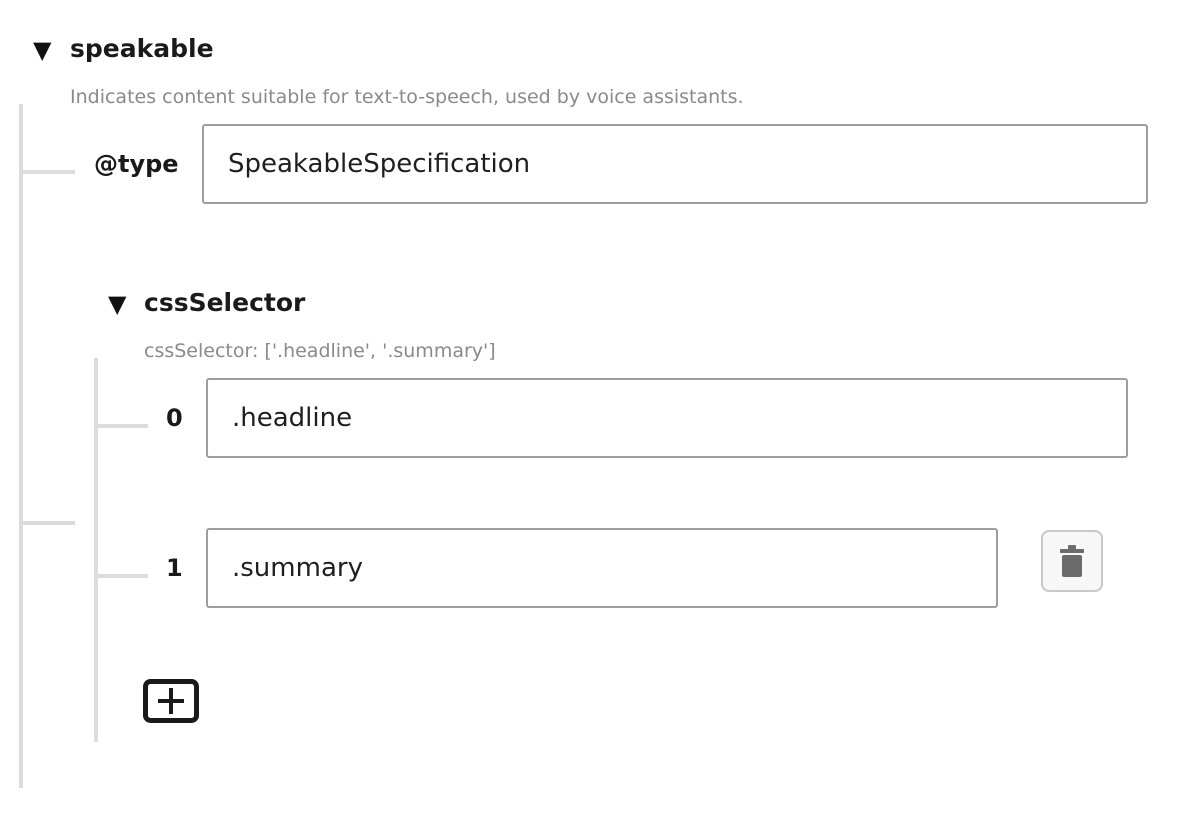  Describe the element at coordinates (117, 304) in the screenshot. I see `css-selector-collapse-toggle: ▼` at that location.